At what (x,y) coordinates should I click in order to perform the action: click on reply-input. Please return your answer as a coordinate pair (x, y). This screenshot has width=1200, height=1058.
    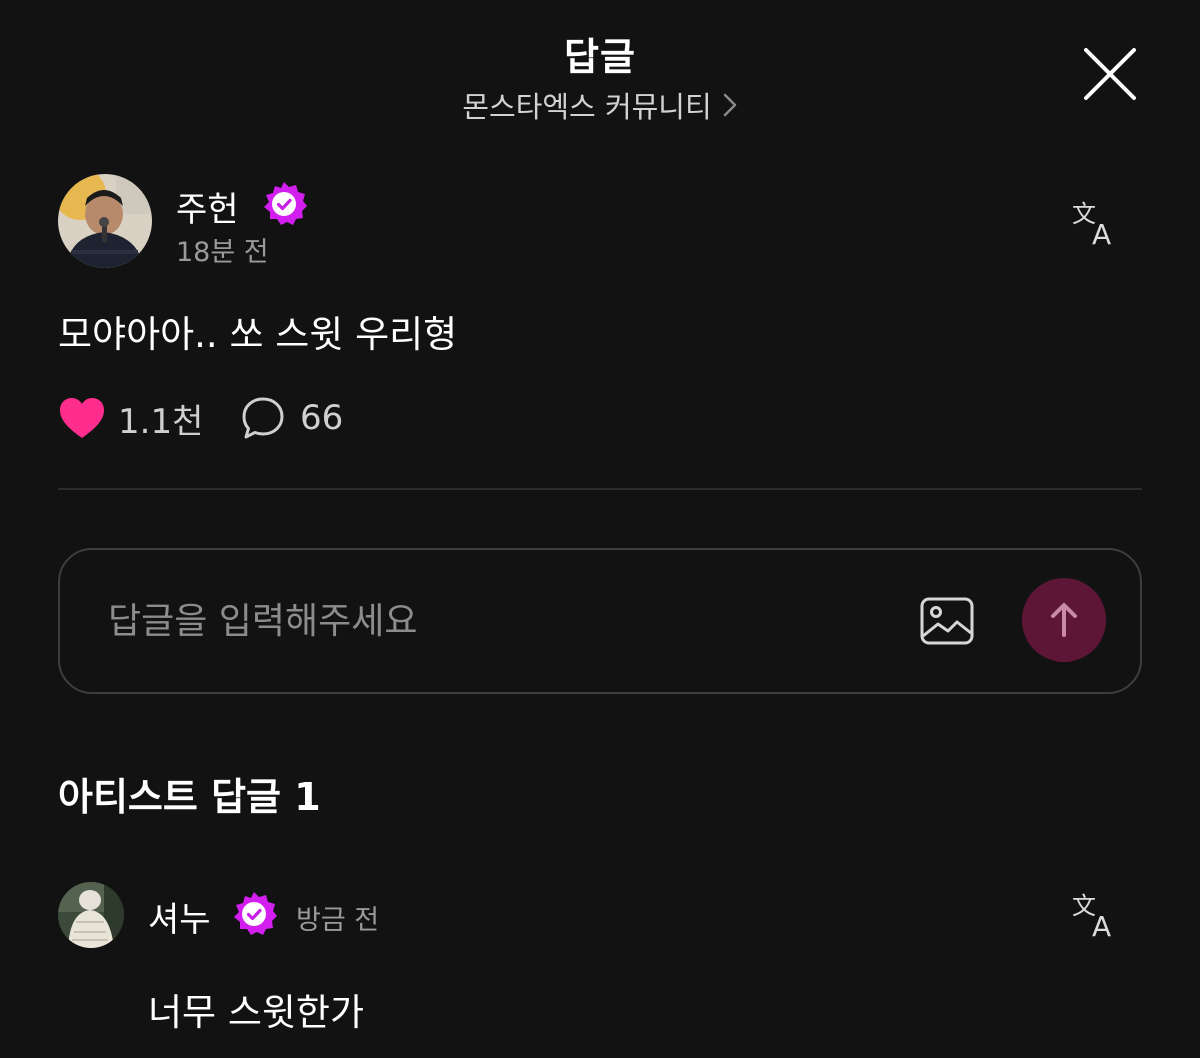
    Looking at the image, I should click on (498, 621).